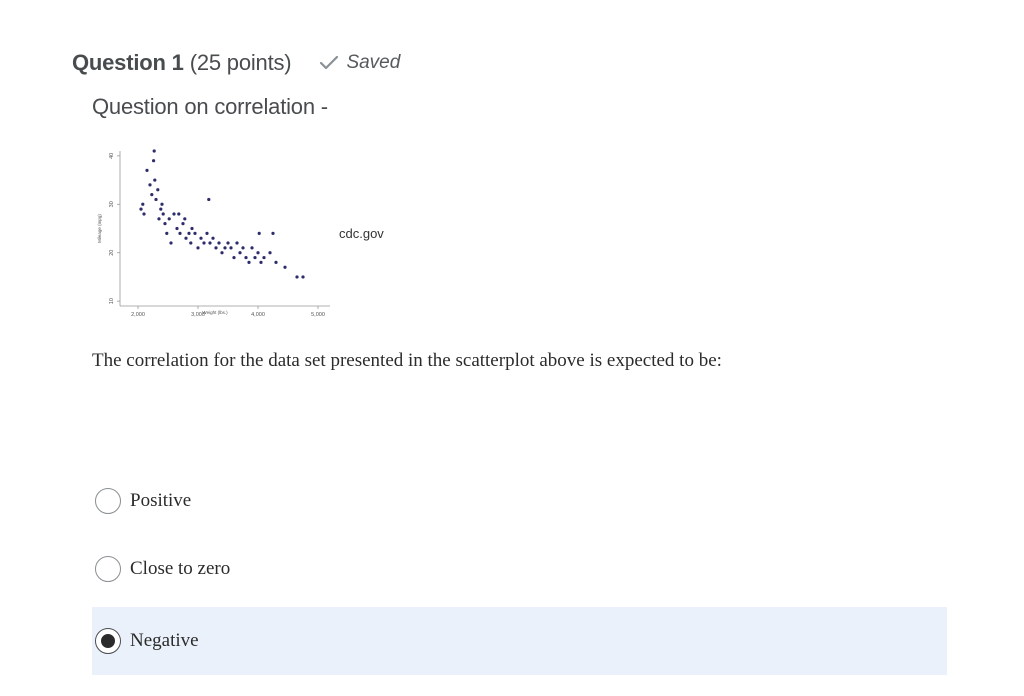  I want to click on radio-negative, so click(108, 641).